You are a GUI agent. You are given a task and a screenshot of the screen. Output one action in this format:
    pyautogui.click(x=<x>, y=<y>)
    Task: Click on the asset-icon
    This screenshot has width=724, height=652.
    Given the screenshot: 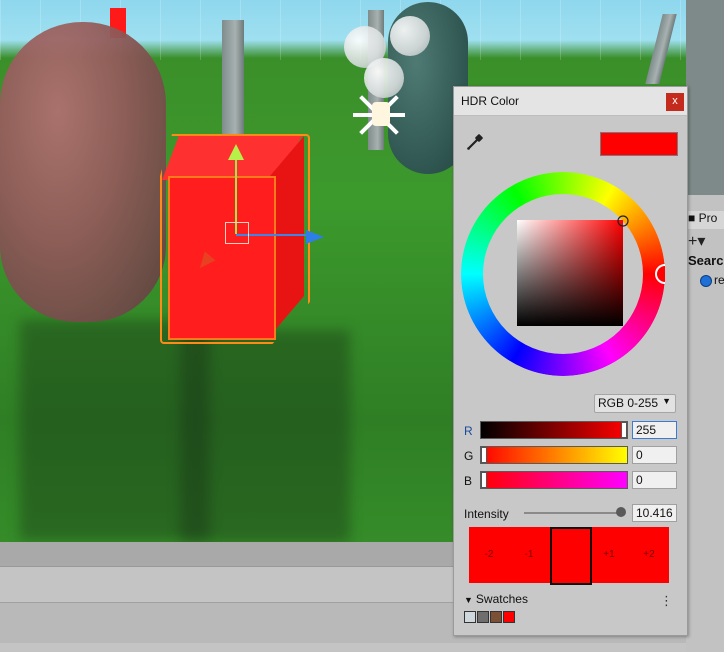 What is the action you would take?
    pyautogui.click(x=706, y=281)
    